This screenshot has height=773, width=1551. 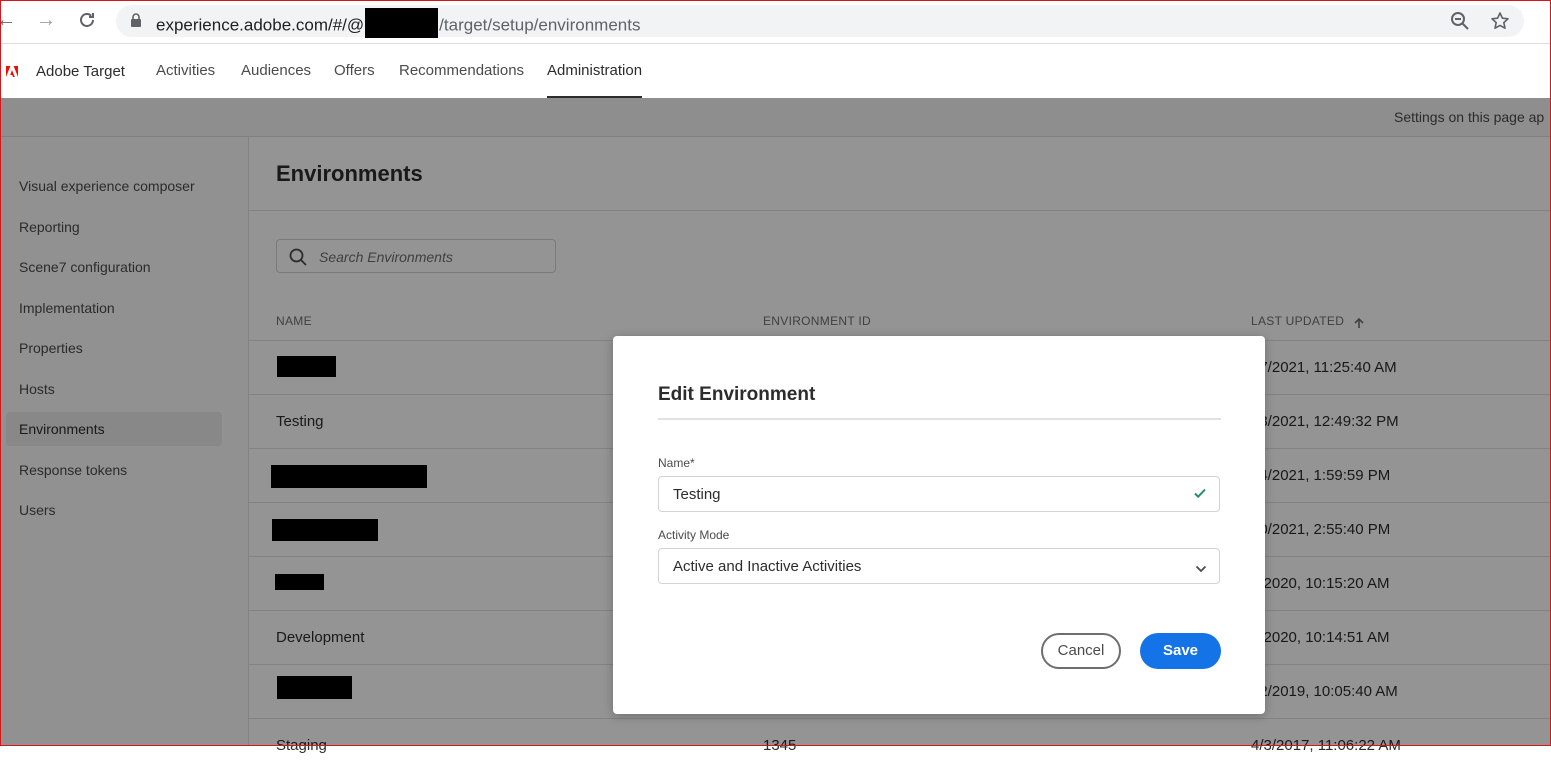 What do you see at coordinates (939, 494) in the screenshot?
I see `name-field: Testing` at bounding box center [939, 494].